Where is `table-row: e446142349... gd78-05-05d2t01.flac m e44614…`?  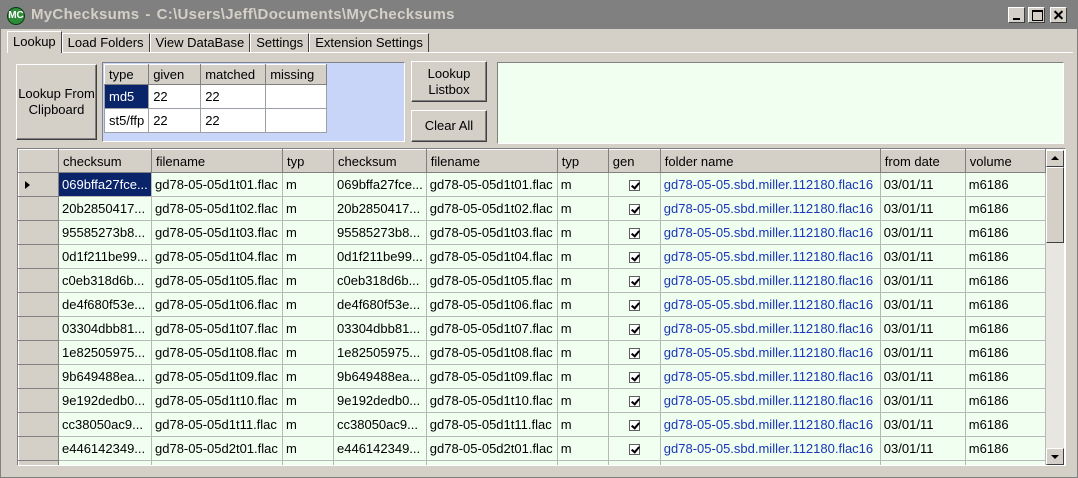 table-row: e446142349... gd78-05-05d2t01.flac m e44614… is located at coordinates (532, 448).